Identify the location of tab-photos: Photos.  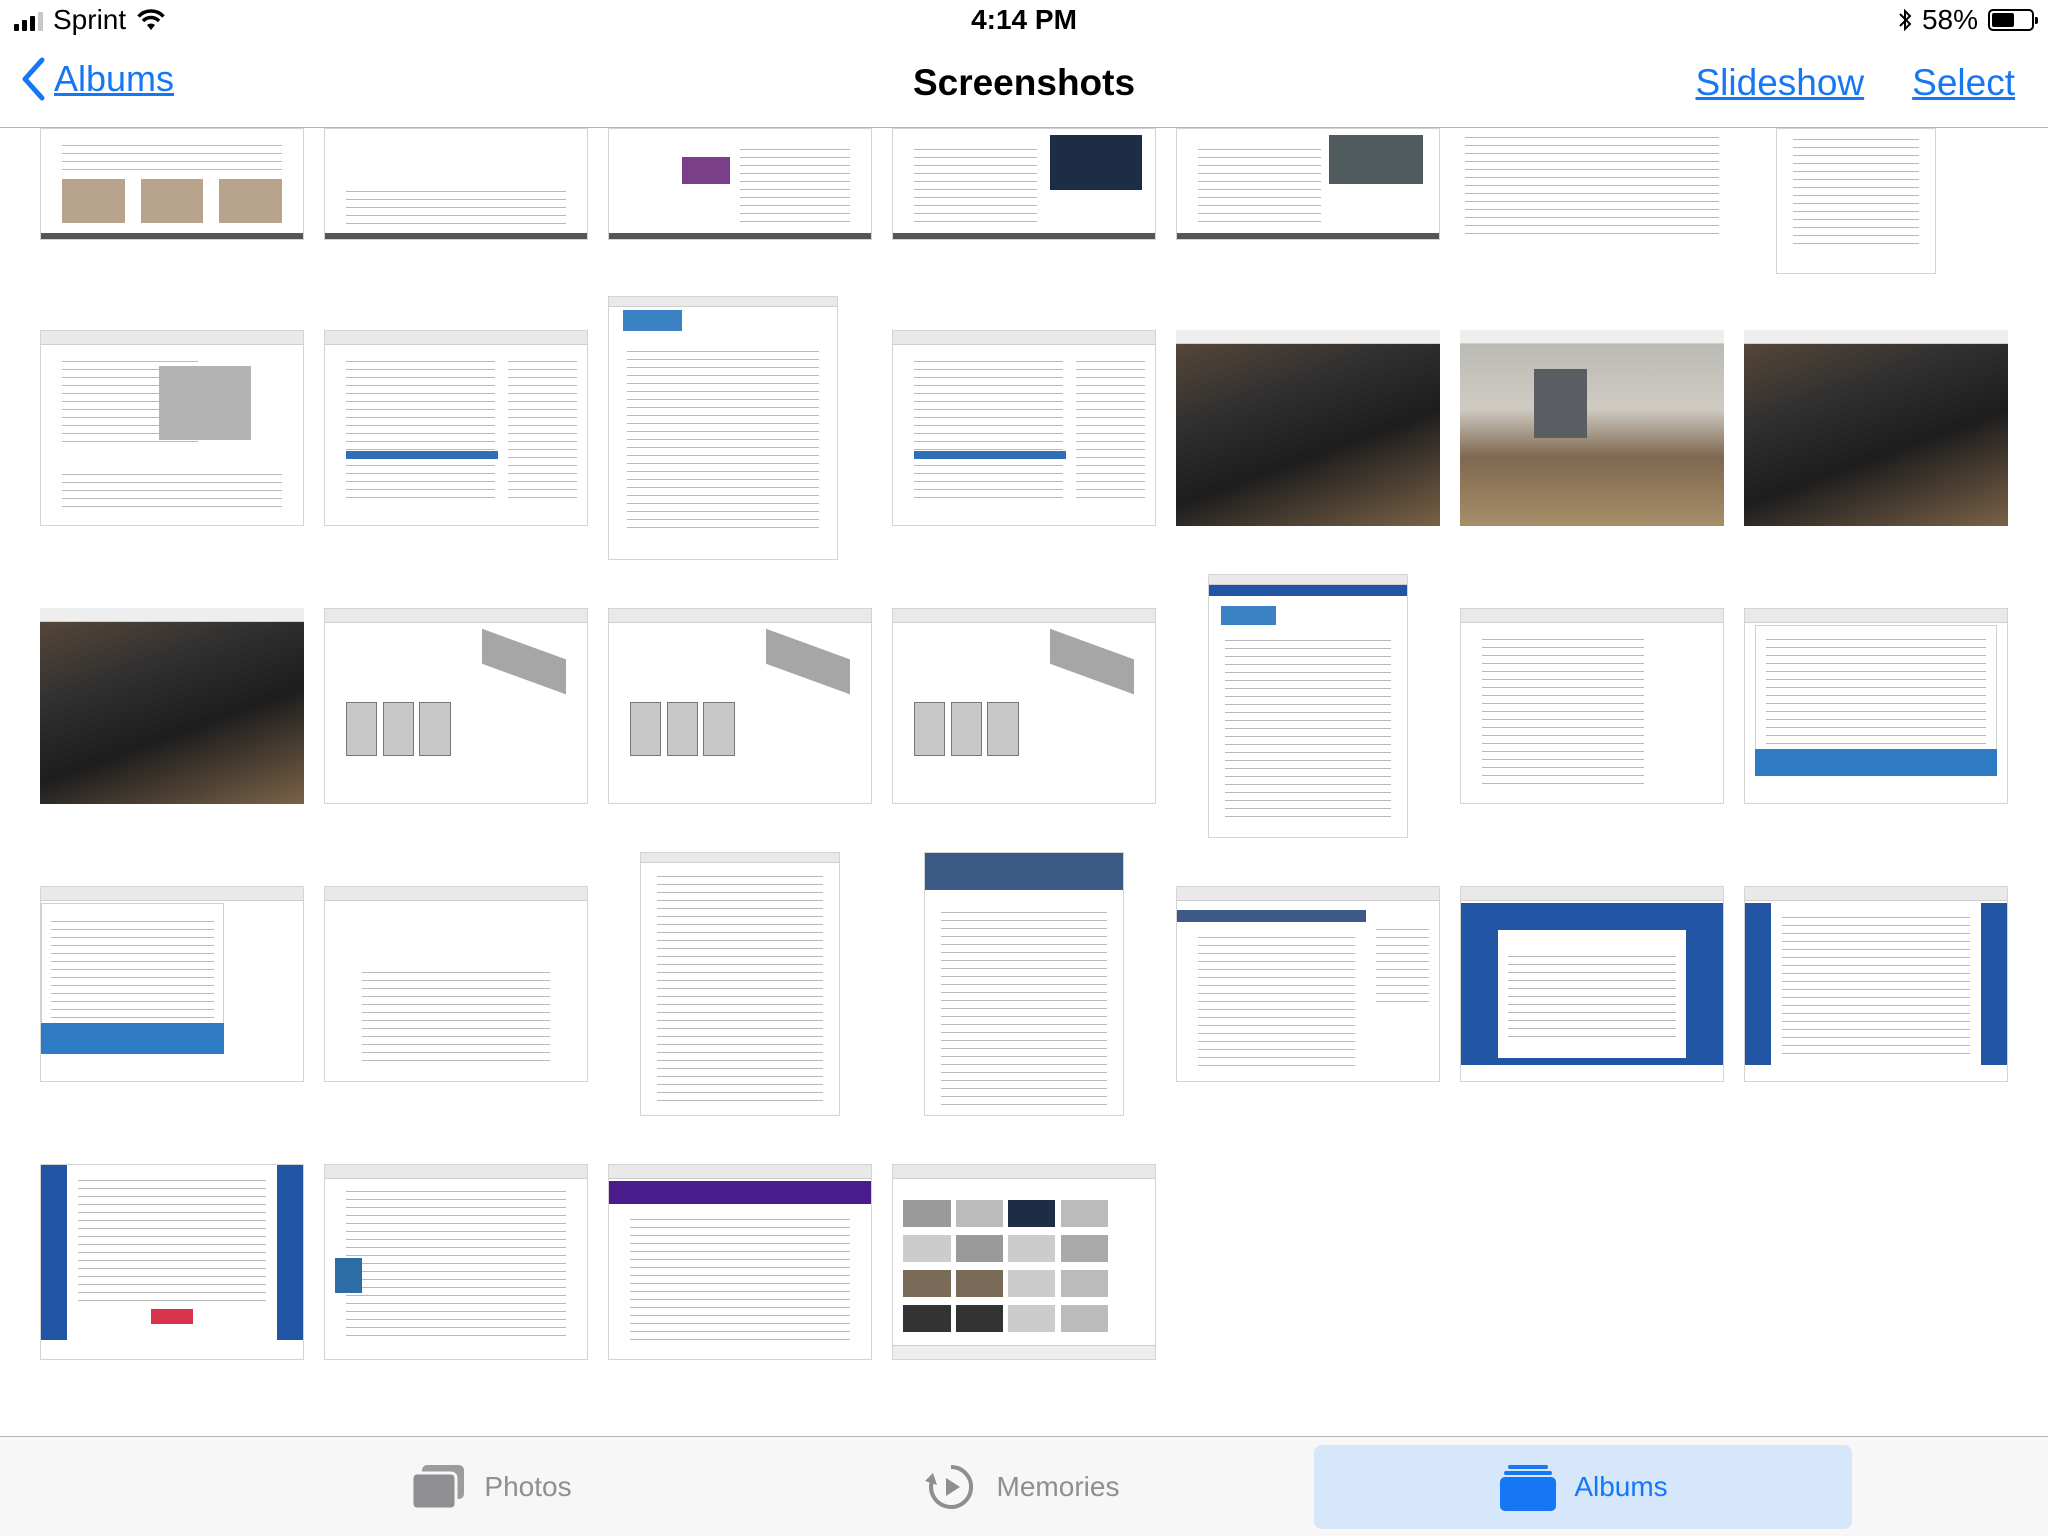
(490, 1487).